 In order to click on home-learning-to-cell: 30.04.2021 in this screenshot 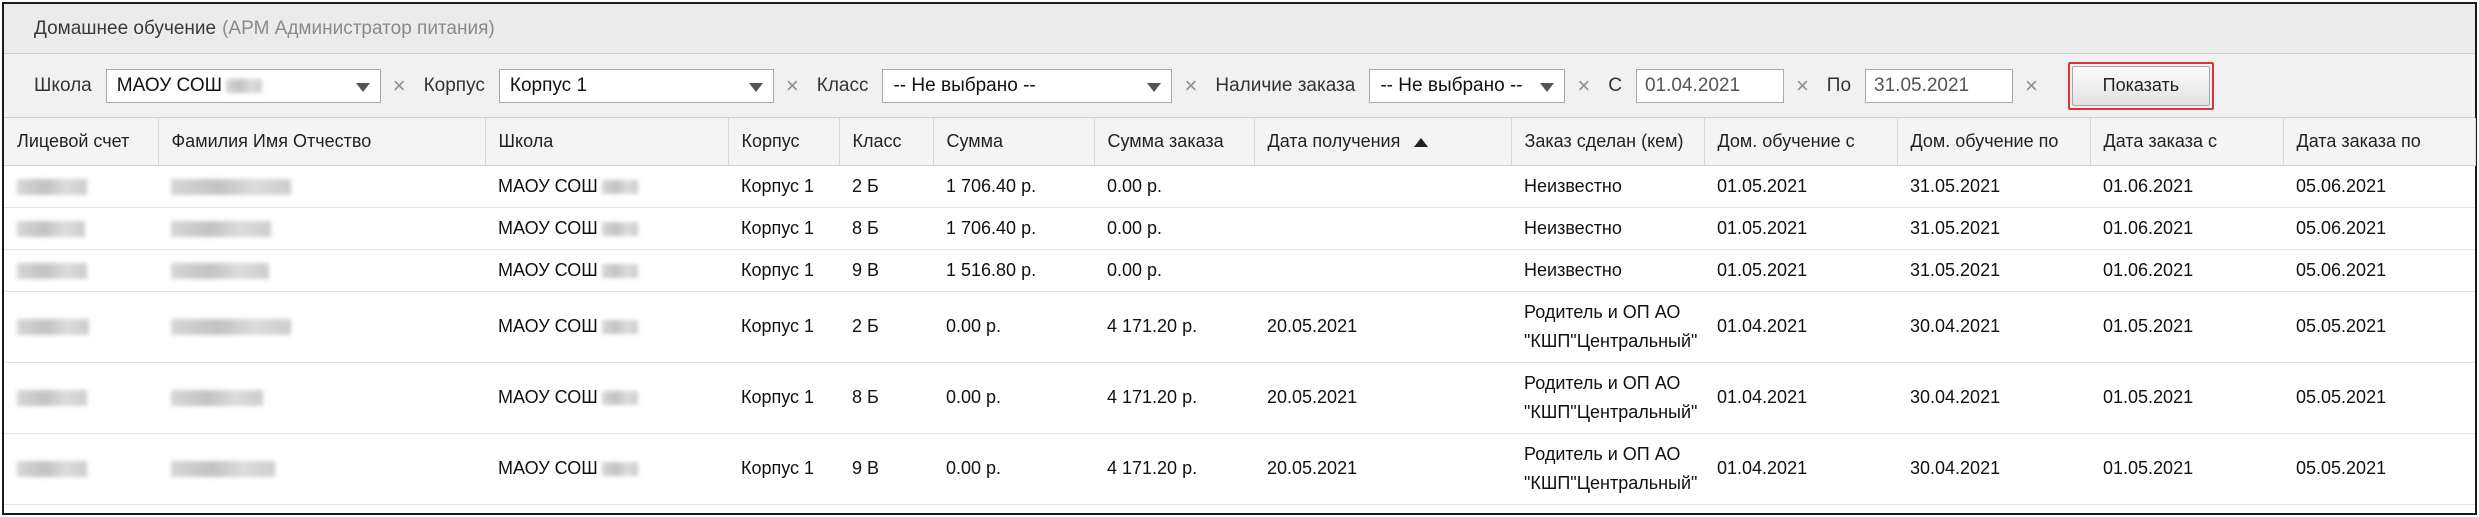, I will do `click(1993, 469)`.